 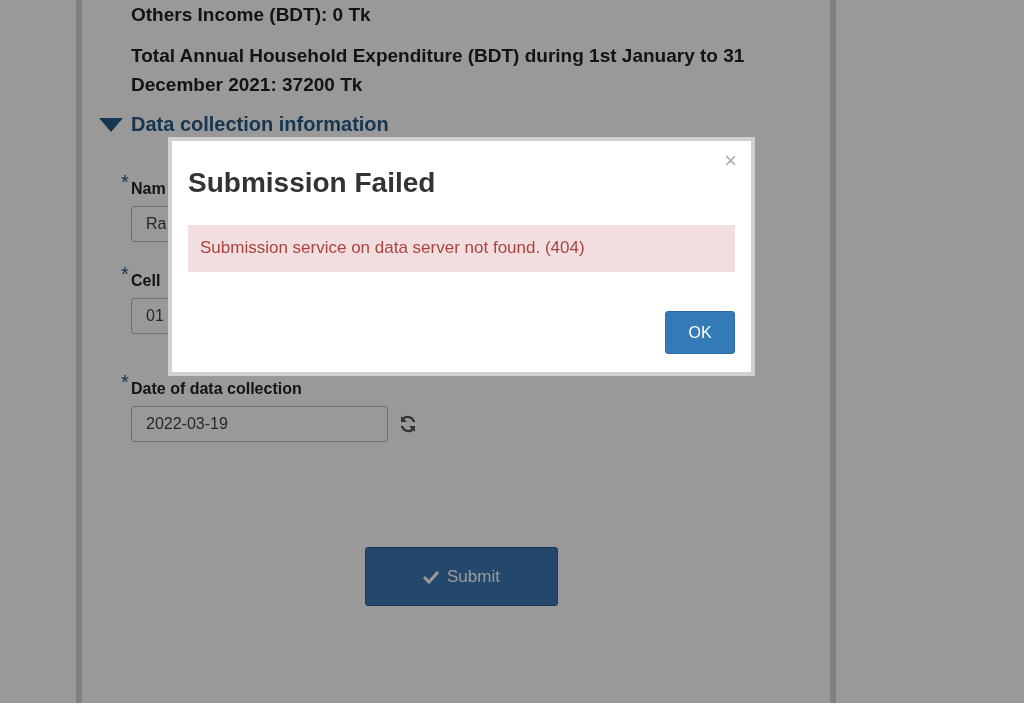 What do you see at coordinates (700, 332) in the screenshot?
I see `ok-button: OK` at bounding box center [700, 332].